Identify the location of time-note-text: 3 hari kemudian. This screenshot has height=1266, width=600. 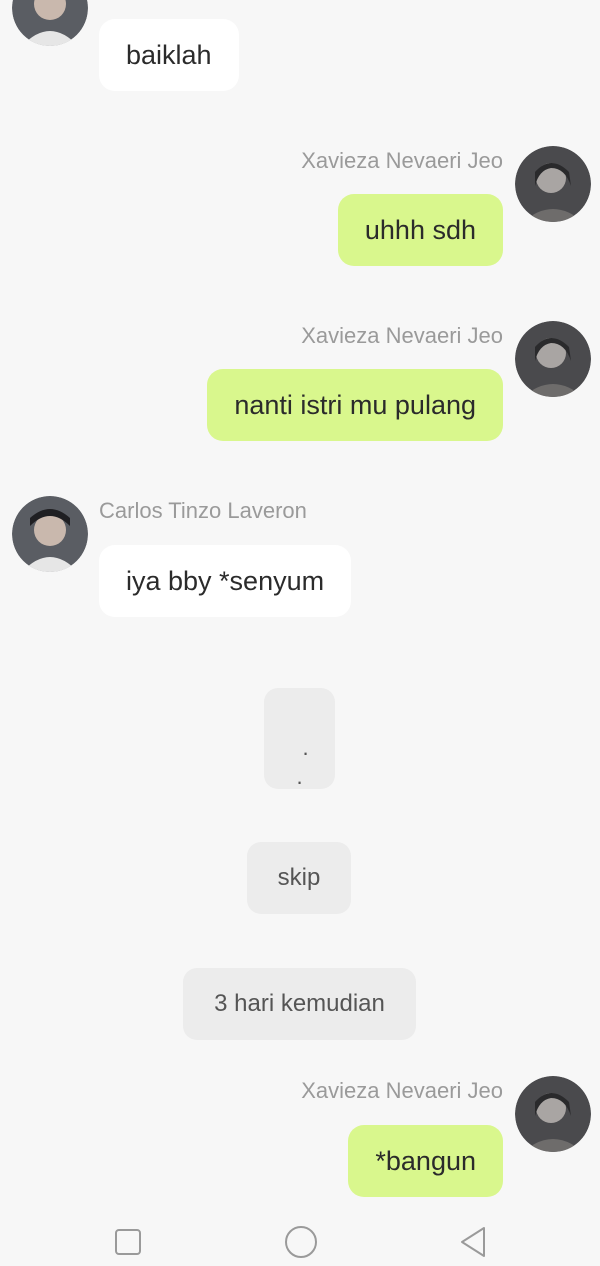
(299, 1003).